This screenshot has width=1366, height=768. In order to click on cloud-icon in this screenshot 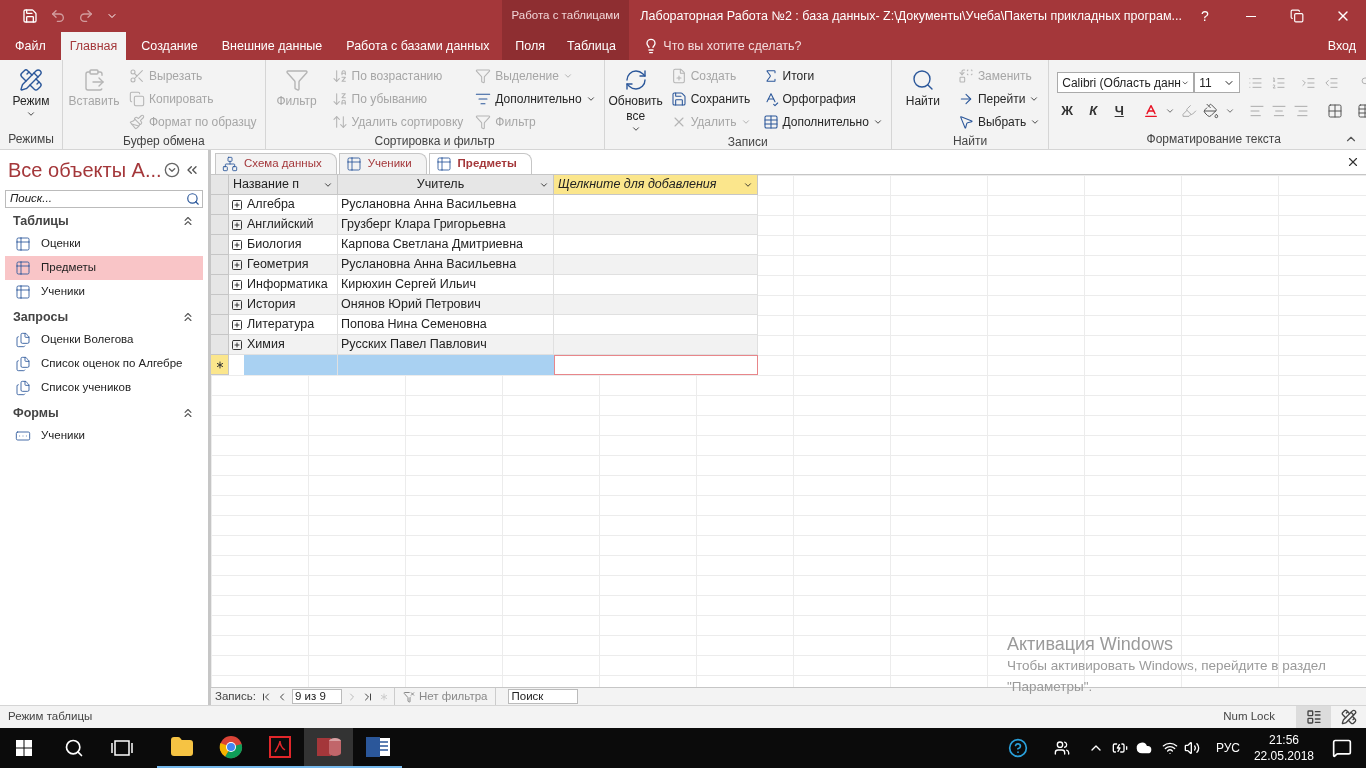, I will do `click(1143, 748)`.